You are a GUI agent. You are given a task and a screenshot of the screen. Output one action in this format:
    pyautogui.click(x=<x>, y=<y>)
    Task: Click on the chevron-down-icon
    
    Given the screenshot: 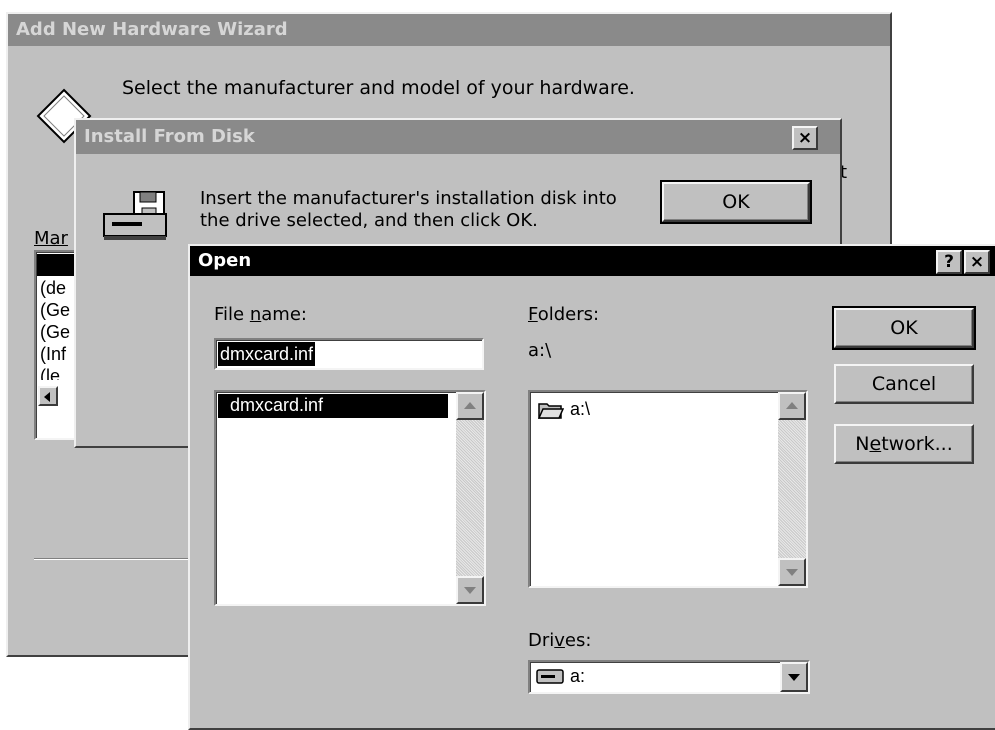 What is the action you would take?
    pyautogui.click(x=794, y=677)
    